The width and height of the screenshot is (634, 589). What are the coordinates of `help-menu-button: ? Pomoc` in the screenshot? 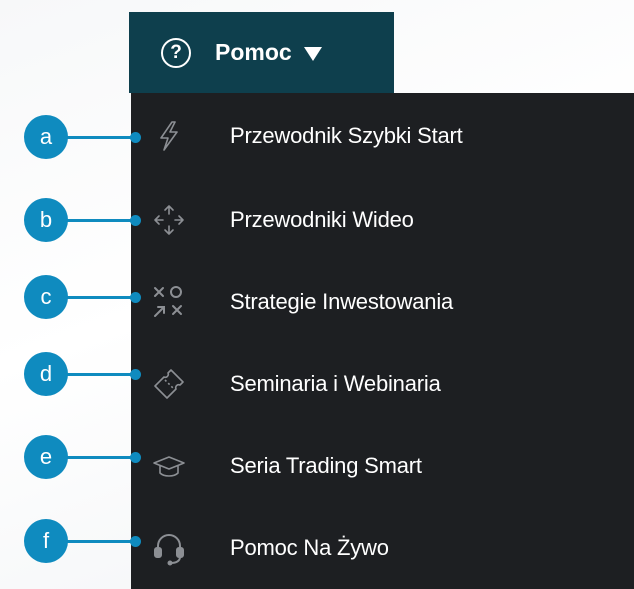 It's located at (261, 52).